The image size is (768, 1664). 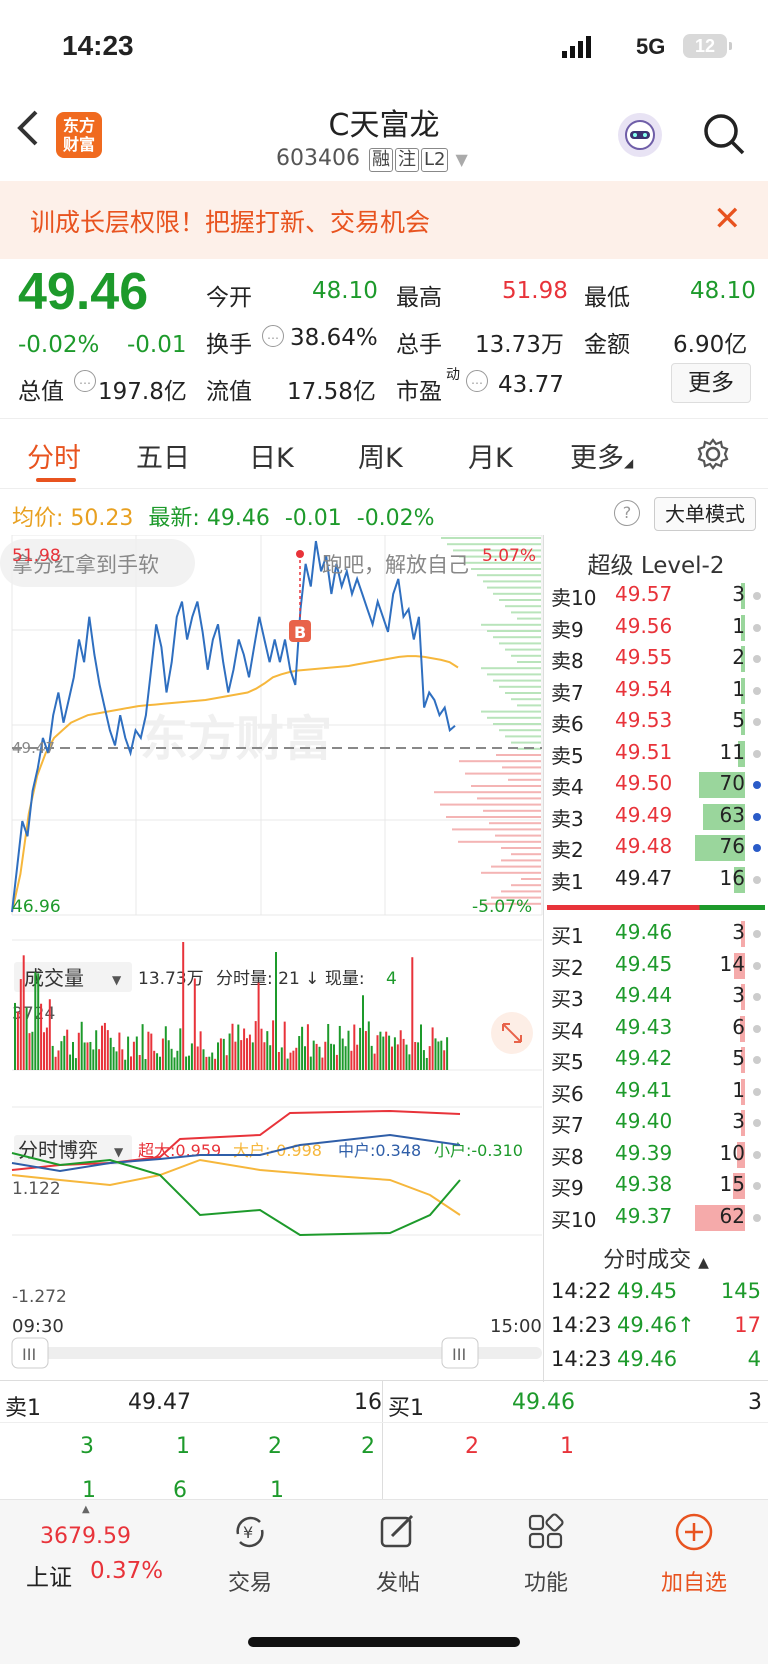 What do you see at coordinates (656, 692) in the screenshot?
I see `ask-row: 卖7 49.54 1` at bounding box center [656, 692].